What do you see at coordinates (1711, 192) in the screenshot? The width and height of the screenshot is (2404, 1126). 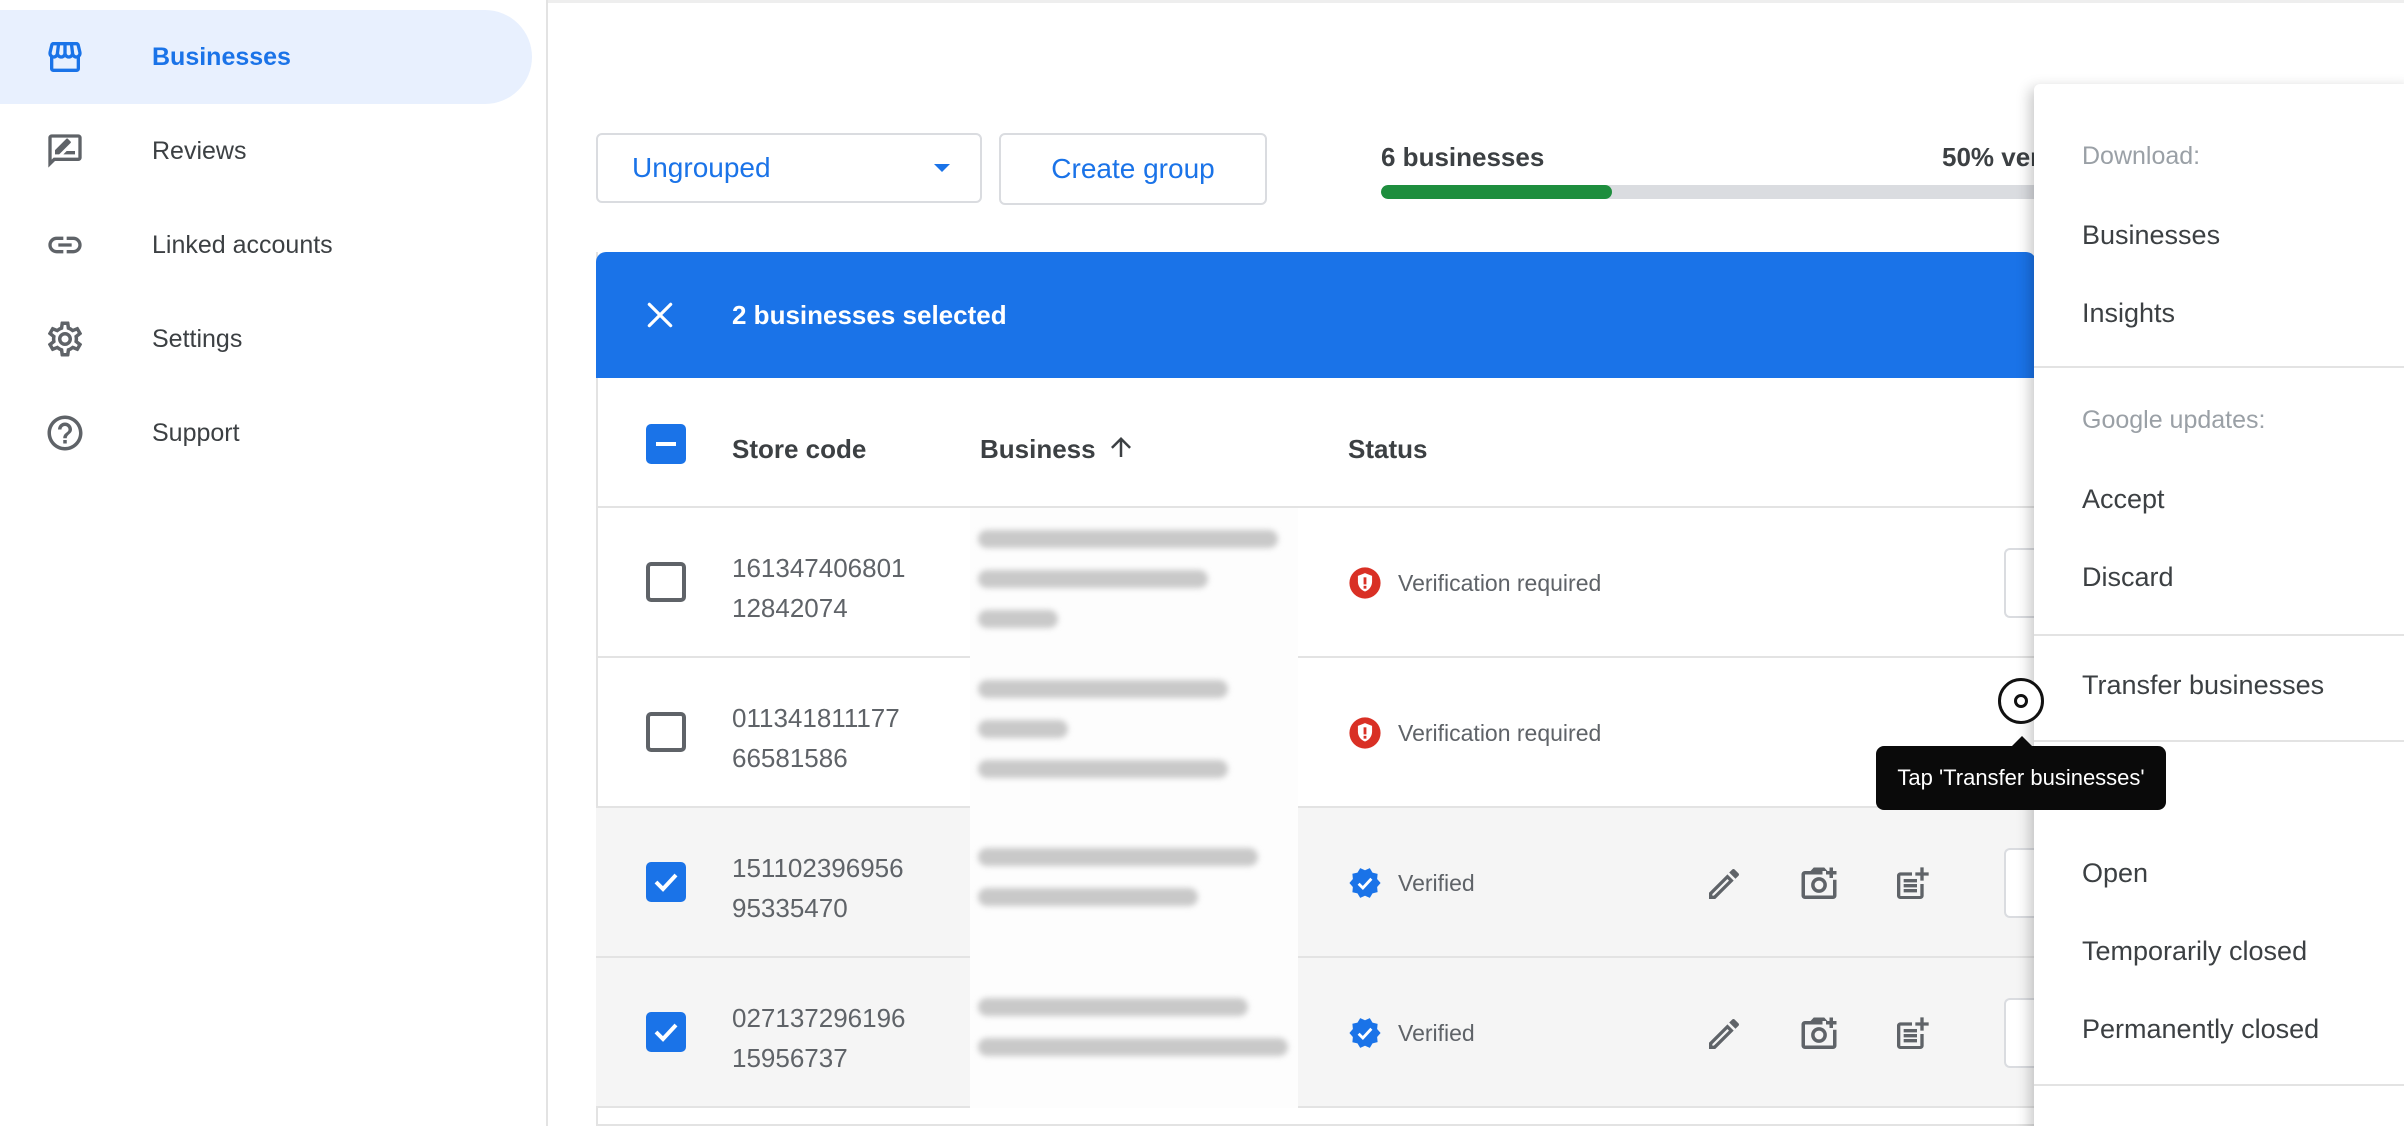 I see `verification-progress-bar` at bounding box center [1711, 192].